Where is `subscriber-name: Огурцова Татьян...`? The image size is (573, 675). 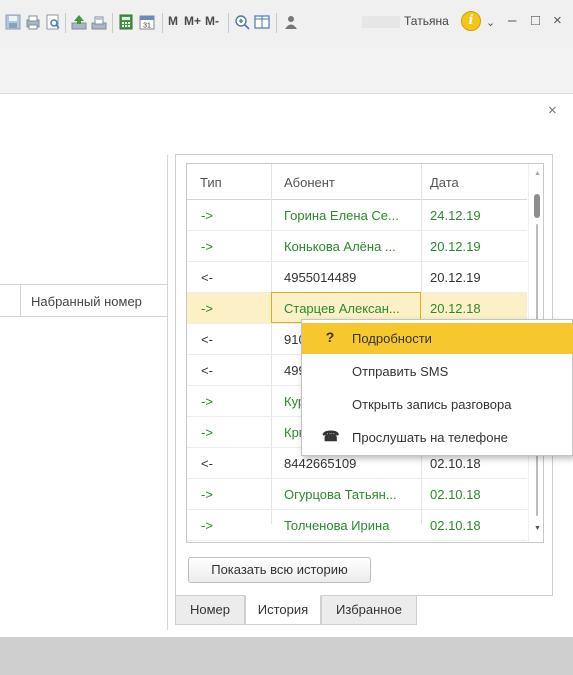
subscriber-name: Огурцова Татьян... is located at coordinates (340, 494).